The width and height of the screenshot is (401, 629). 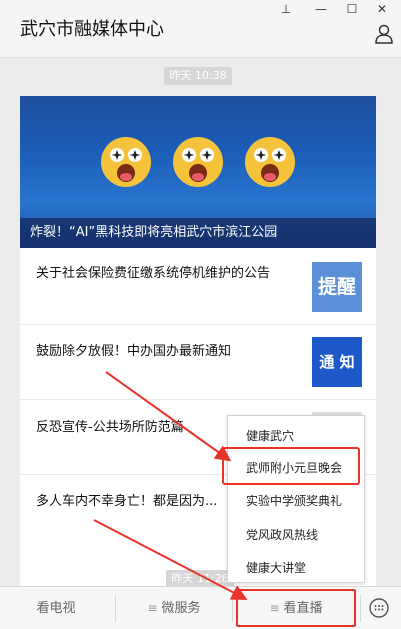 What do you see at coordinates (337, 287) in the screenshot?
I see `news-thumbnail: 提醒` at bounding box center [337, 287].